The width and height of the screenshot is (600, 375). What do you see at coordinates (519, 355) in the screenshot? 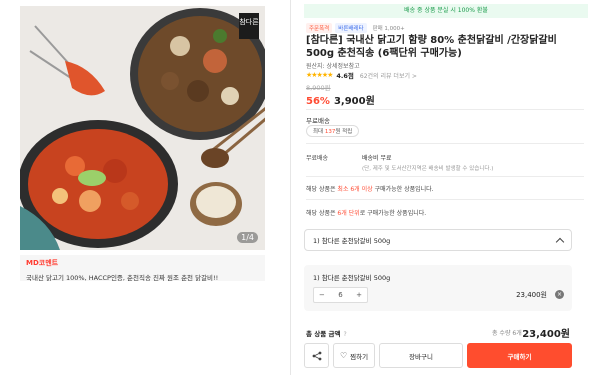
I see `buy-button: 구매하기` at bounding box center [519, 355].